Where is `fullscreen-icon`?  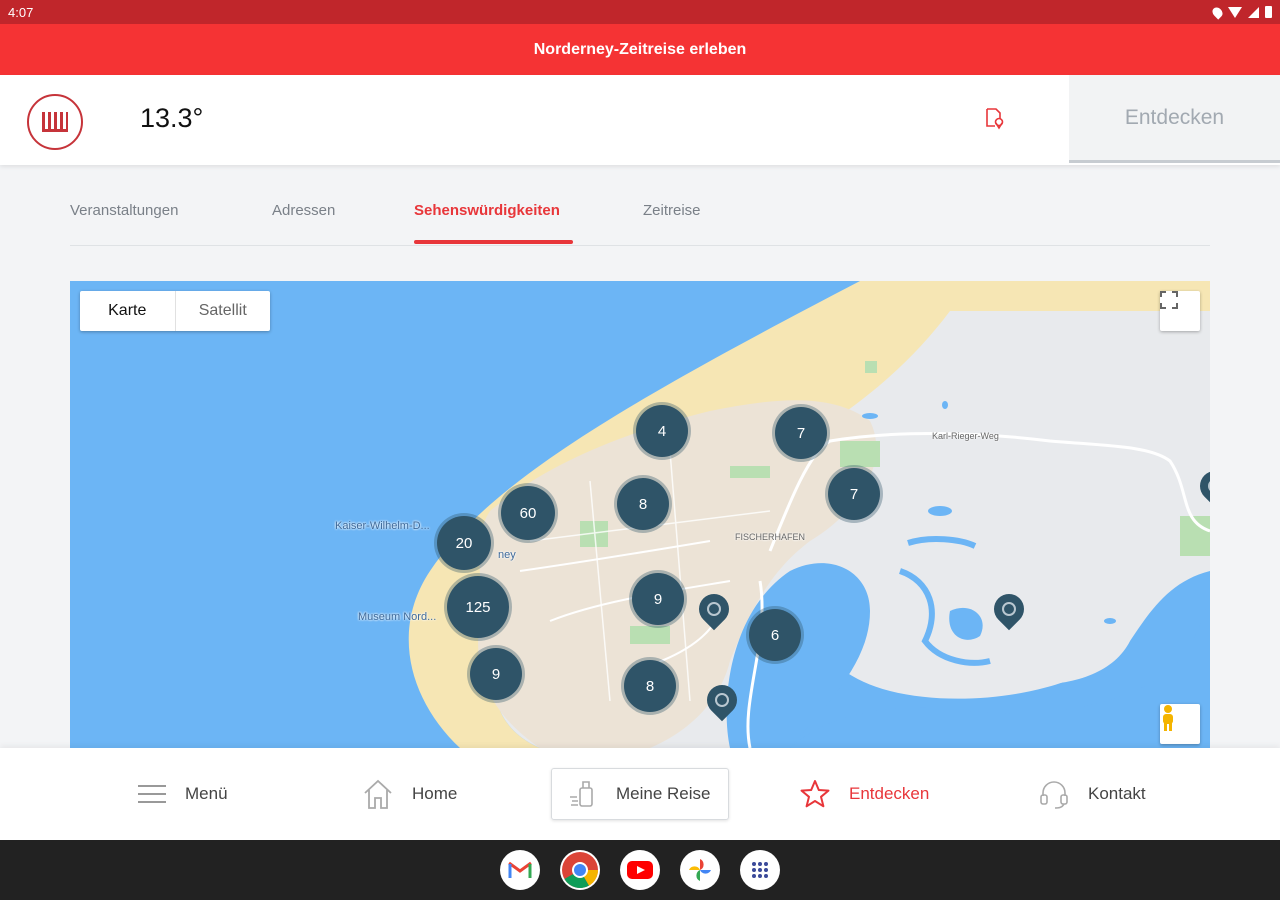 fullscreen-icon is located at coordinates (1169, 300).